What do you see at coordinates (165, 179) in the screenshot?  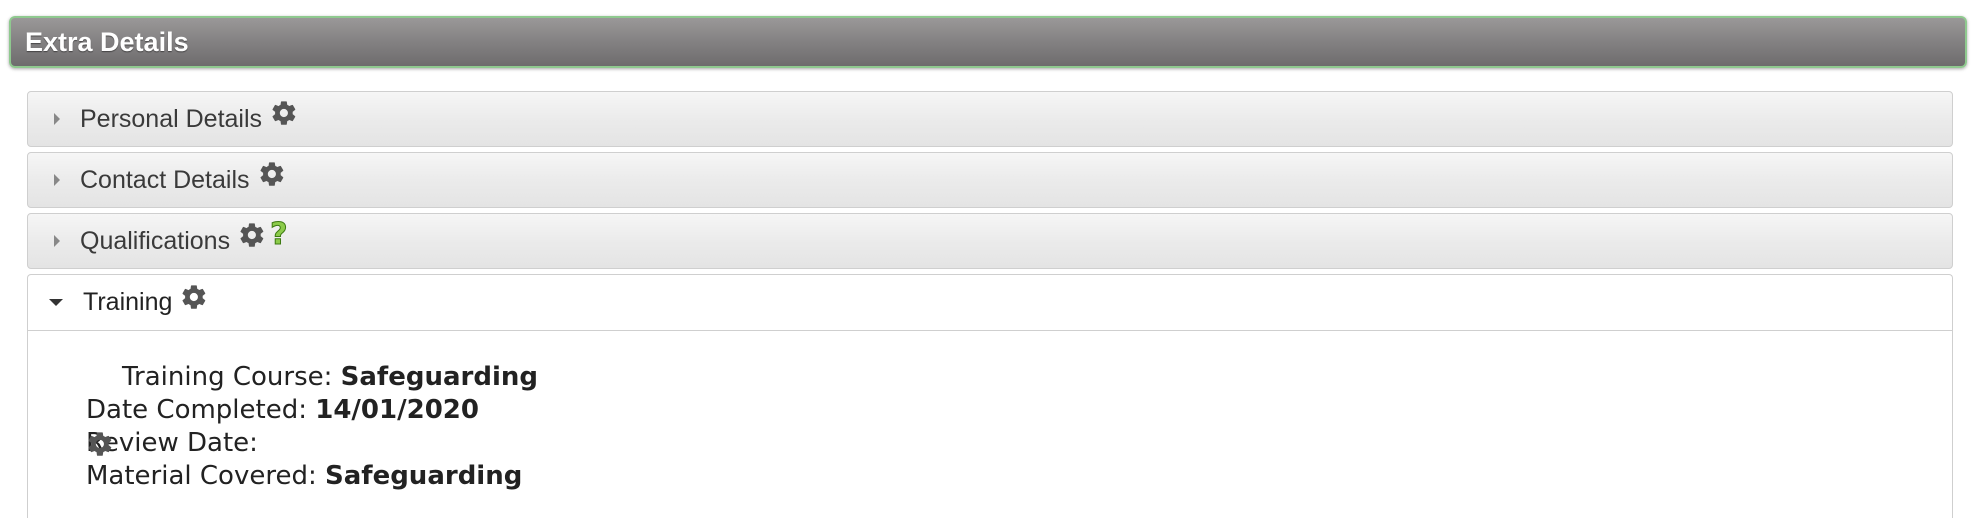 I see `section-label: Contact Details` at bounding box center [165, 179].